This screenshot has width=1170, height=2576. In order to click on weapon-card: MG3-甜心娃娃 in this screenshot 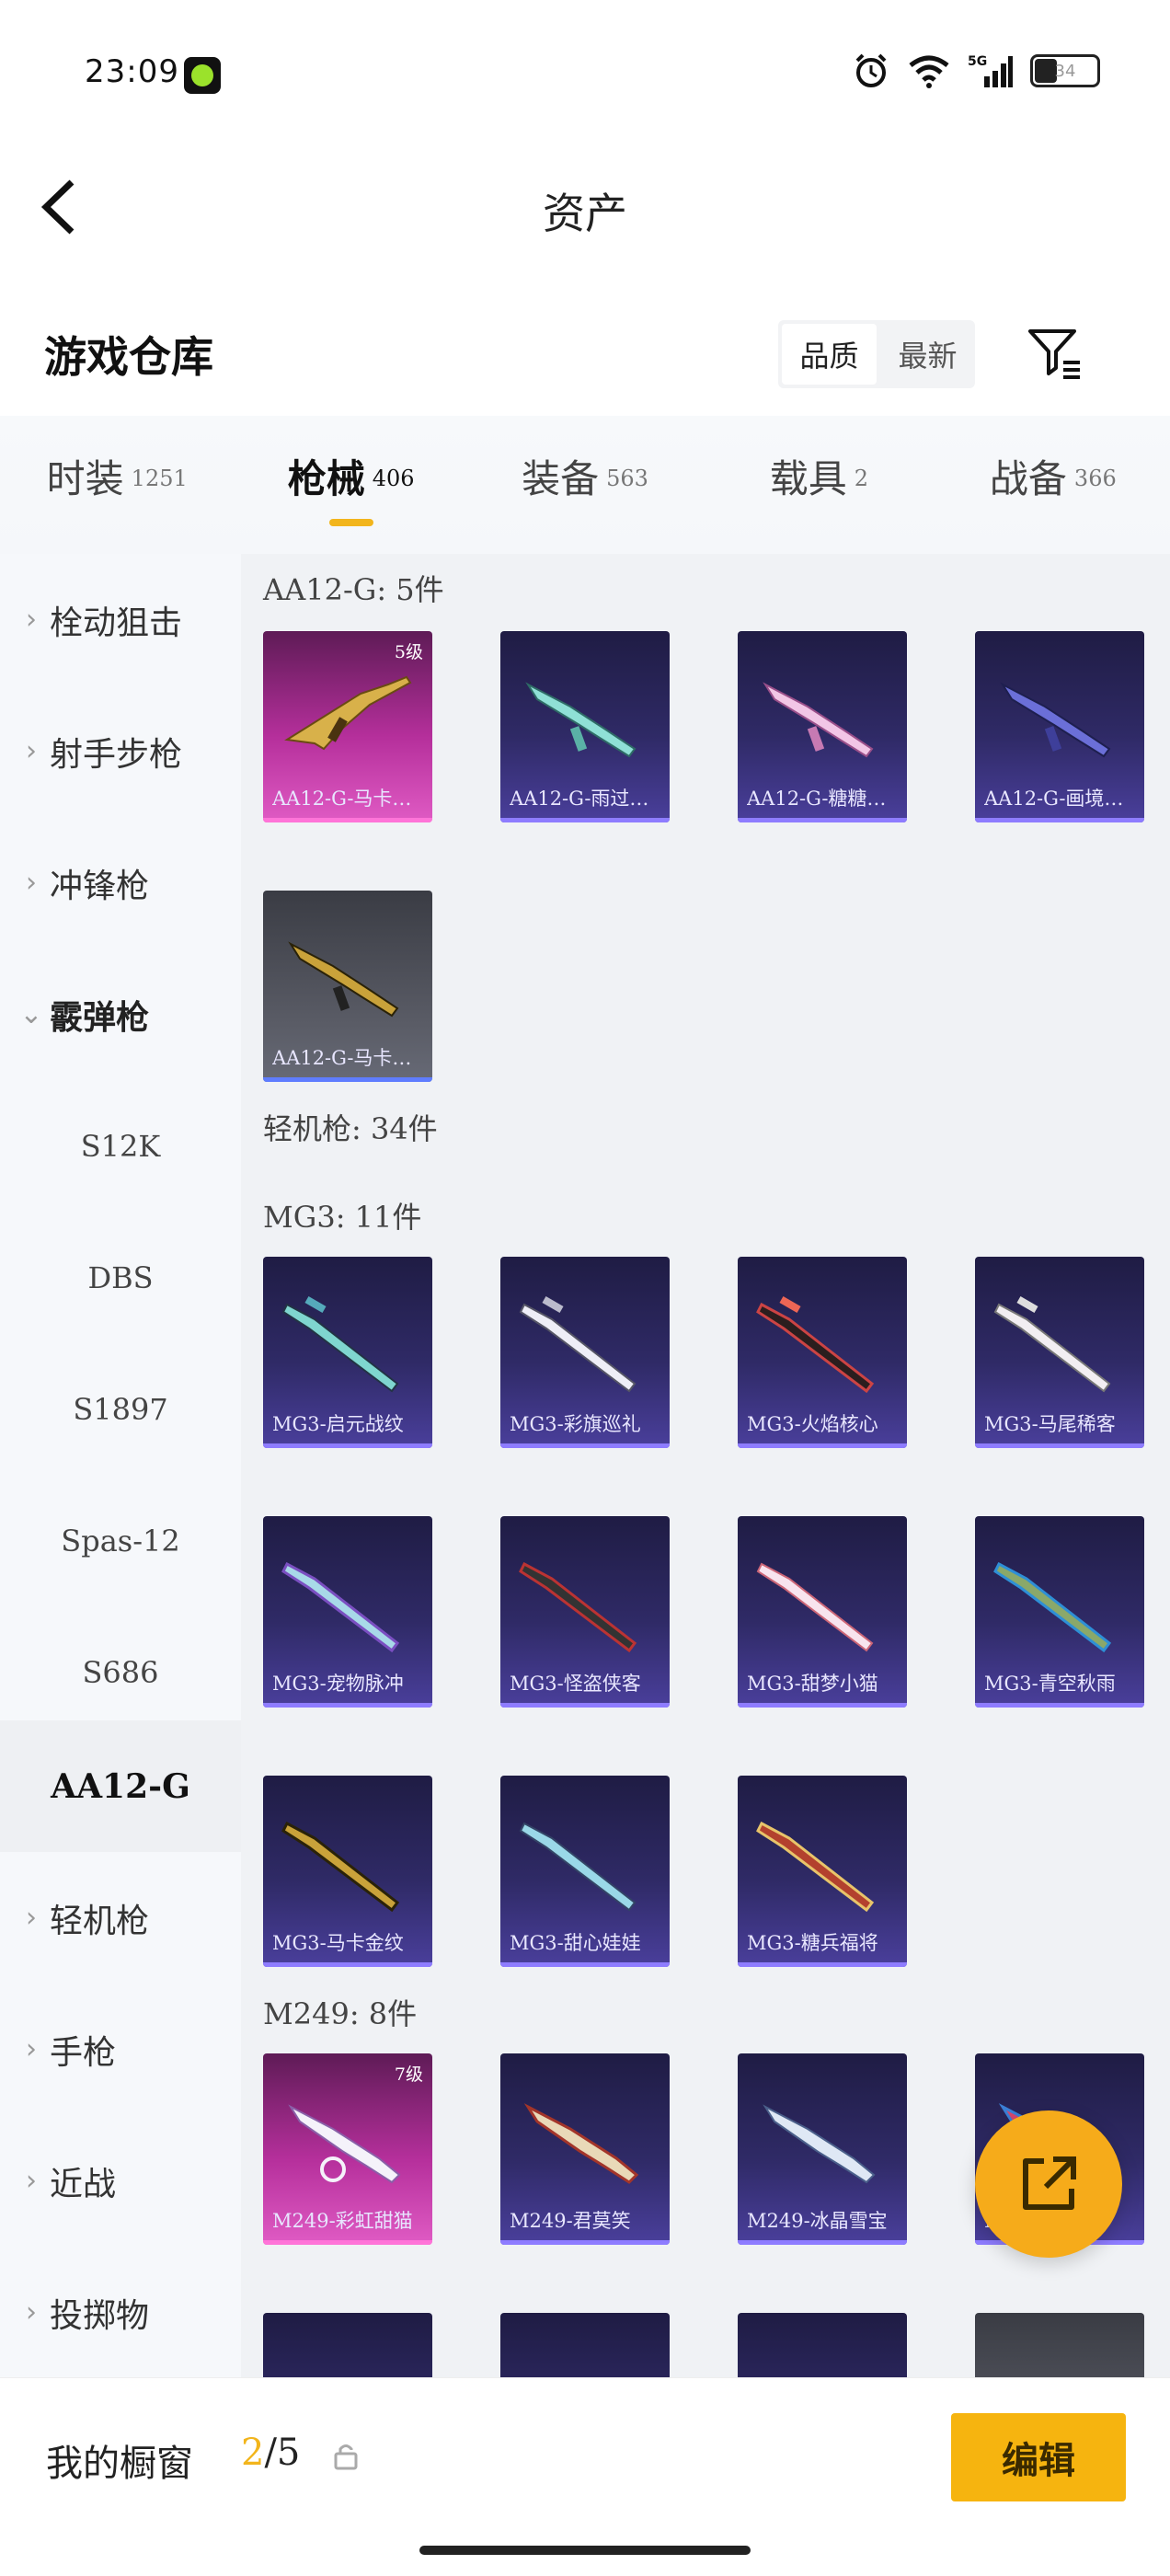, I will do `click(585, 1871)`.